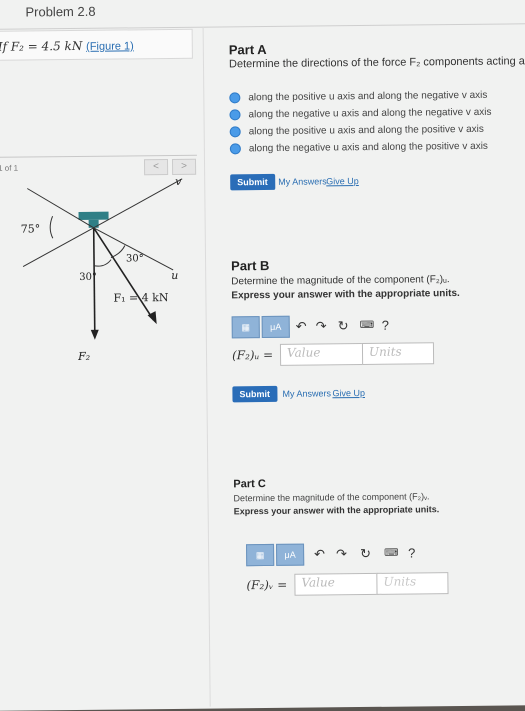  What do you see at coordinates (255, 394) in the screenshot?
I see `part-b-submit-button: Submit` at bounding box center [255, 394].